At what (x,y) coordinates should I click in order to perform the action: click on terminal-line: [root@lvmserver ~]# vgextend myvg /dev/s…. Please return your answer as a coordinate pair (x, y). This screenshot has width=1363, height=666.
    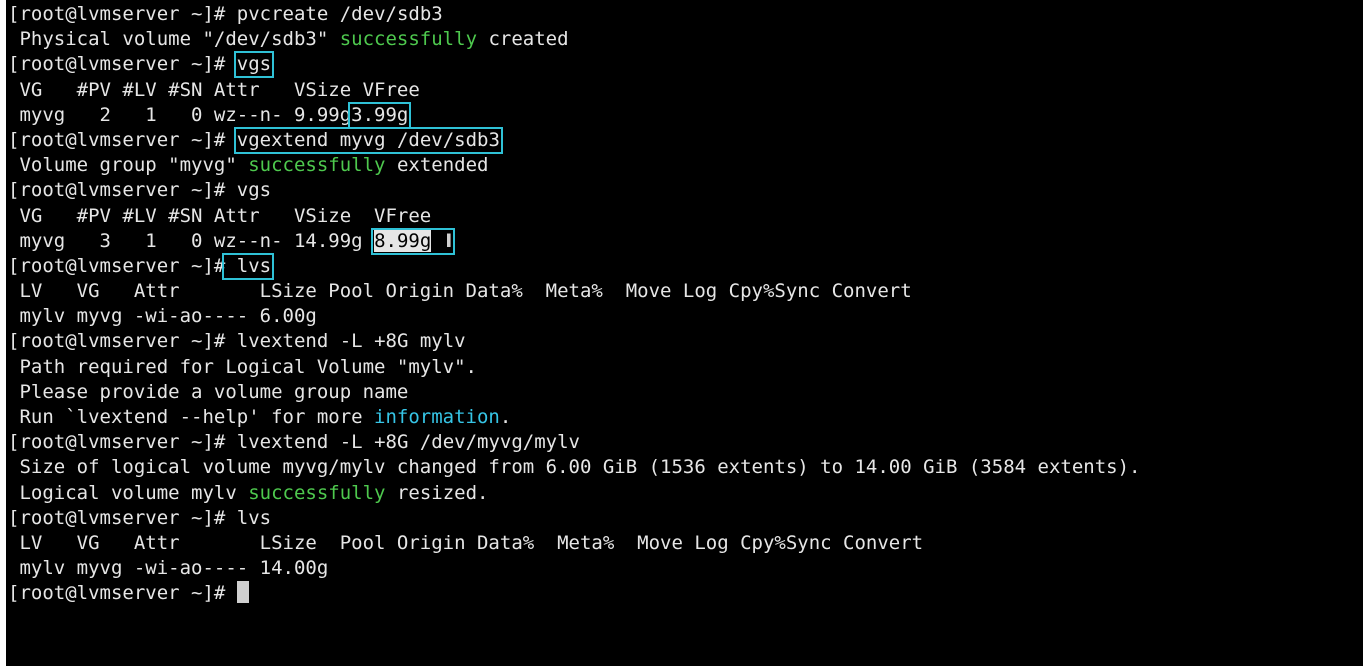
    Looking at the image, I should click on (684, 140).